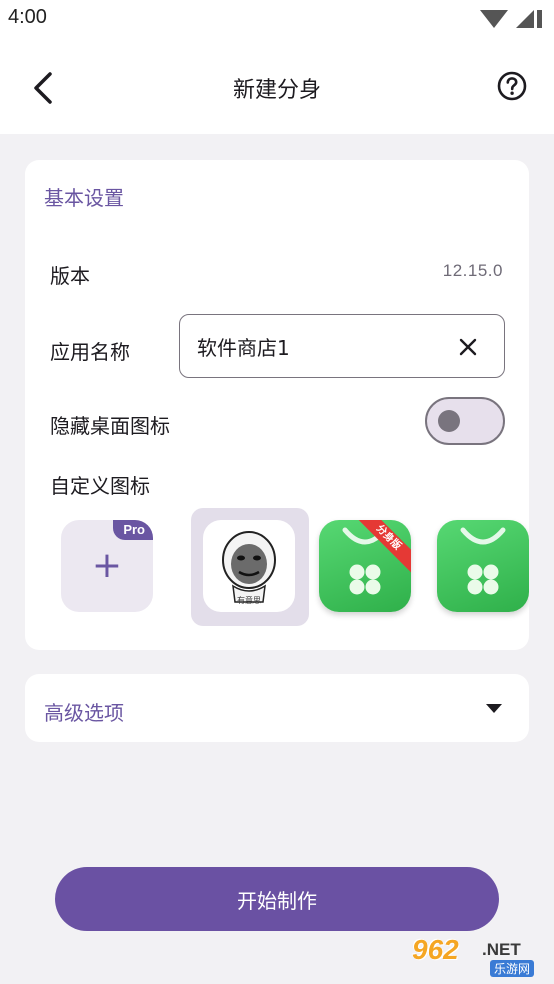 The width and height of the screenshot is (554, 984). Describe the element at coordinates (472, 270) in the screenshot. I see `version-value: 12.15.0` at that location.